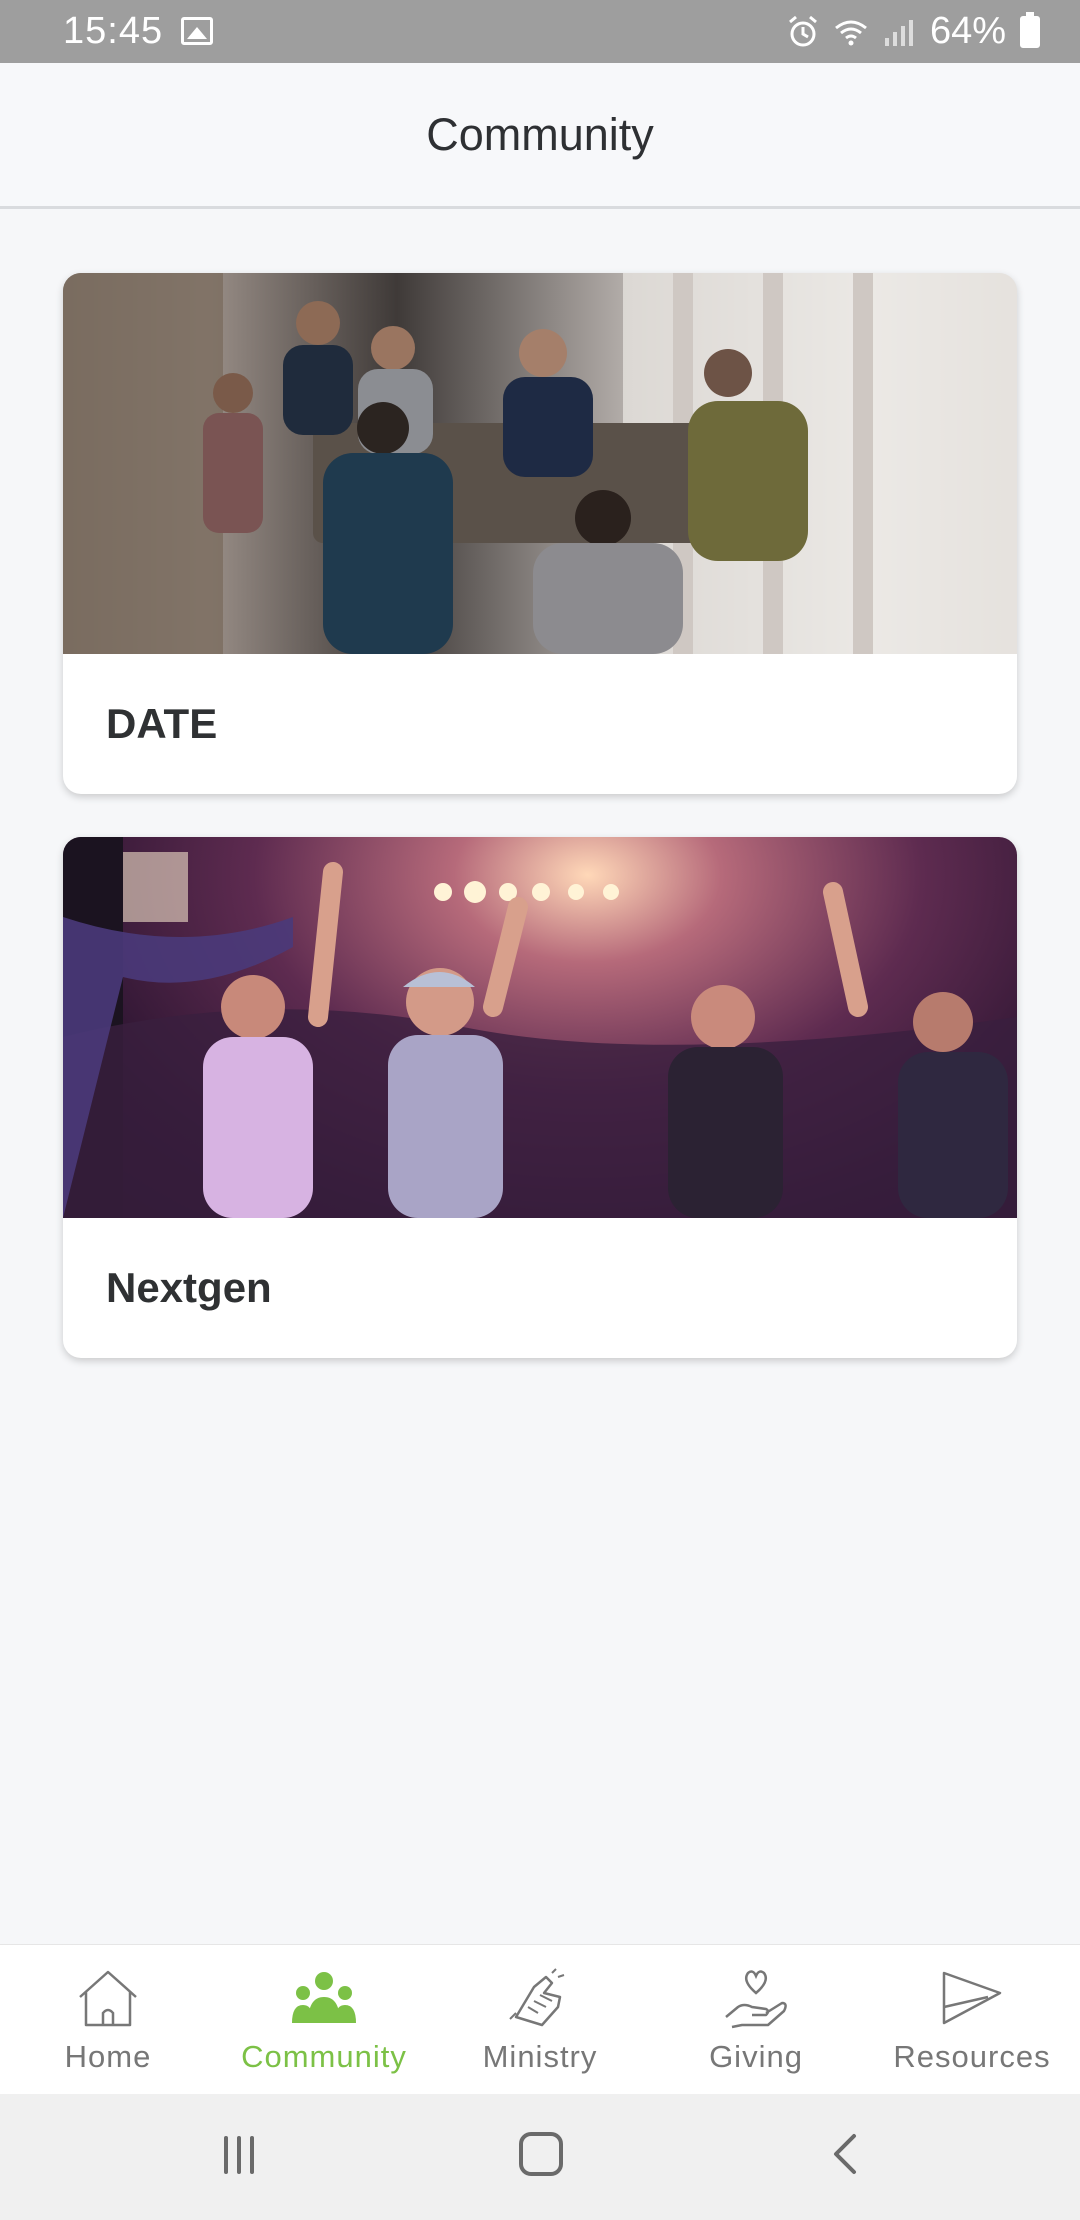  What do you see at coordinates (756, 2056) in the screenshot?
I see `nav-label: Giving` at bounding box center [756, 2056].